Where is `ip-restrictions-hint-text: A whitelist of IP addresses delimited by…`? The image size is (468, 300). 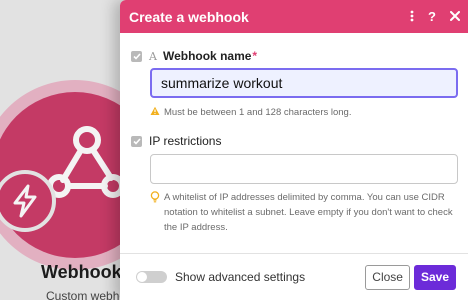
ip-restrictions-hint-text: A whitelist of IP addresses delimited by… is located at coordinates (308, 212).